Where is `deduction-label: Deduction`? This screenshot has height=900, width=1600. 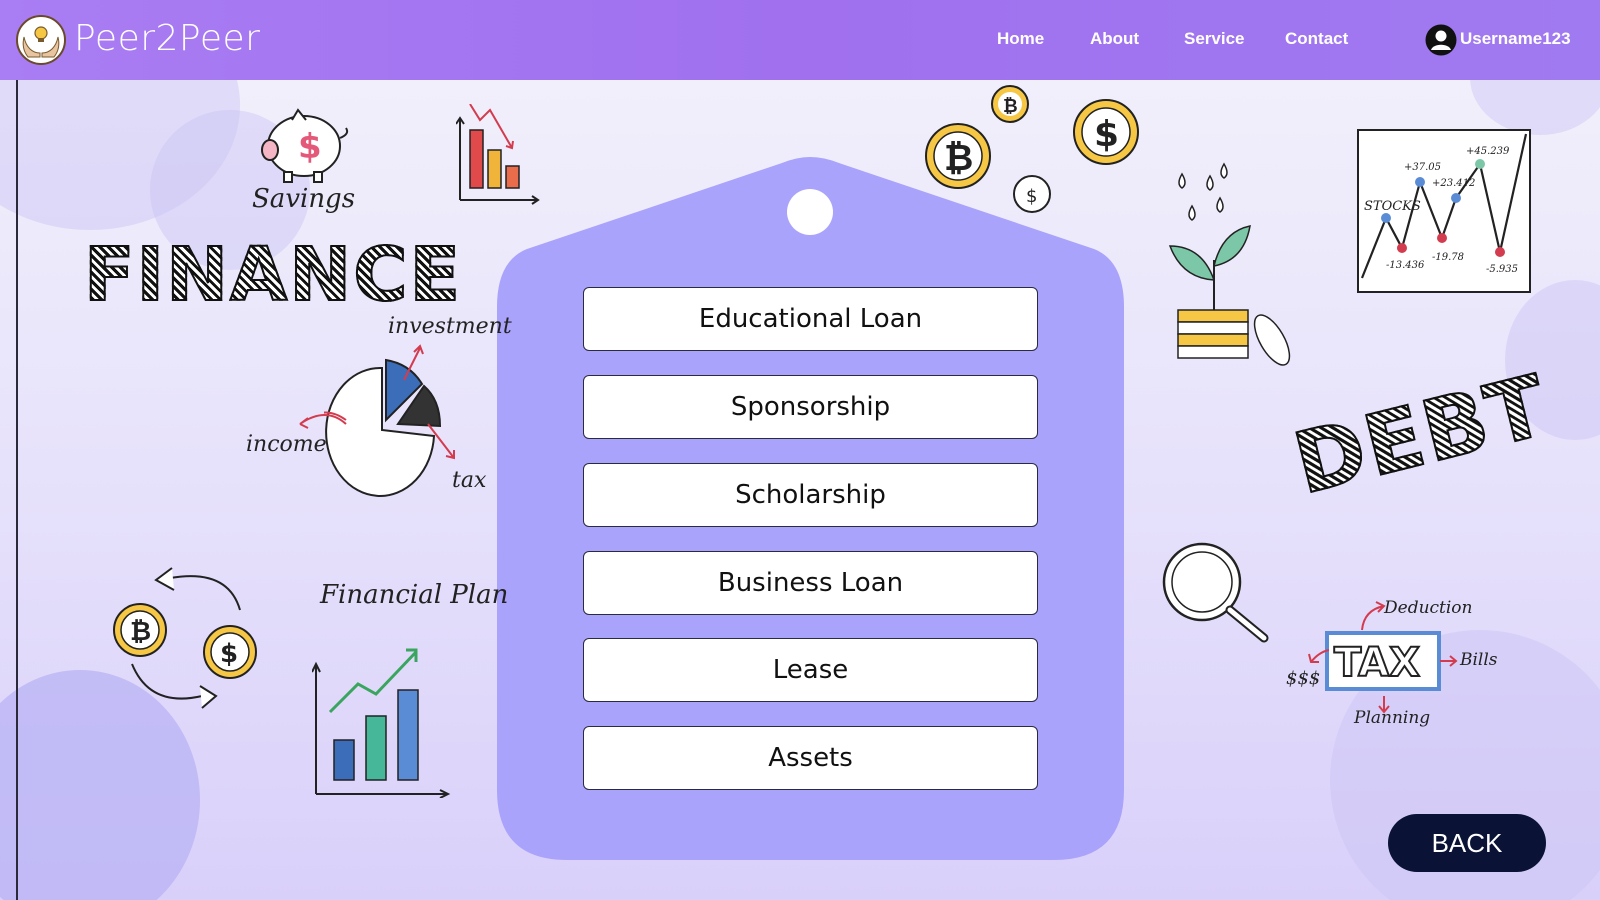
deduction-label: Deduction is located at coordinates (1428, 608).